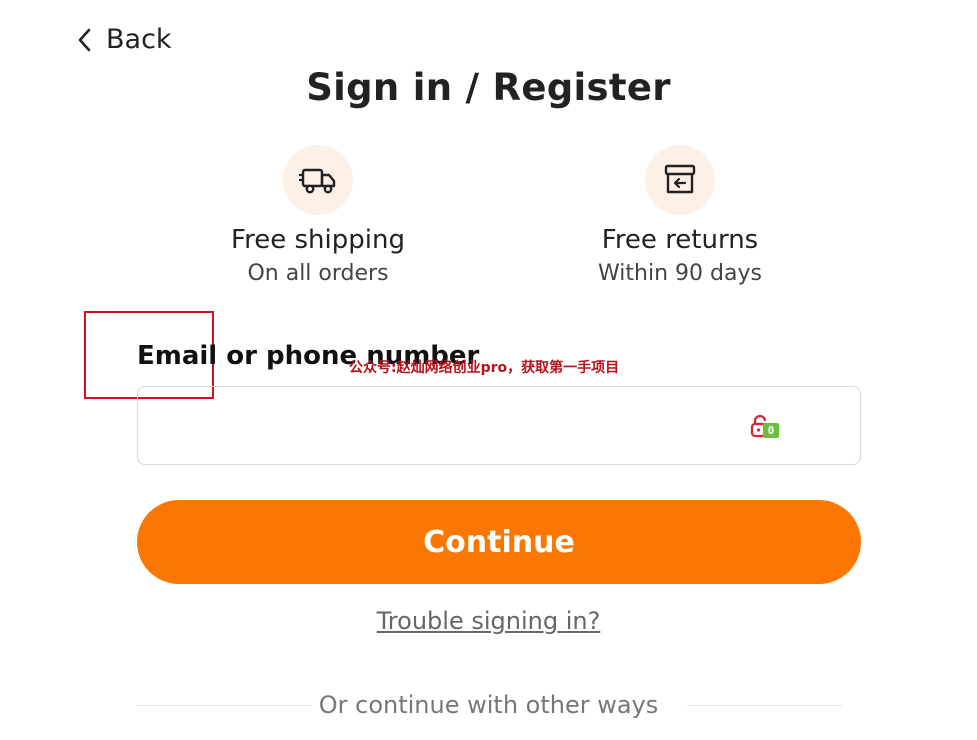  I want to click on trouble-signing-in-link: Trouble signing in?, so click(488, 621).